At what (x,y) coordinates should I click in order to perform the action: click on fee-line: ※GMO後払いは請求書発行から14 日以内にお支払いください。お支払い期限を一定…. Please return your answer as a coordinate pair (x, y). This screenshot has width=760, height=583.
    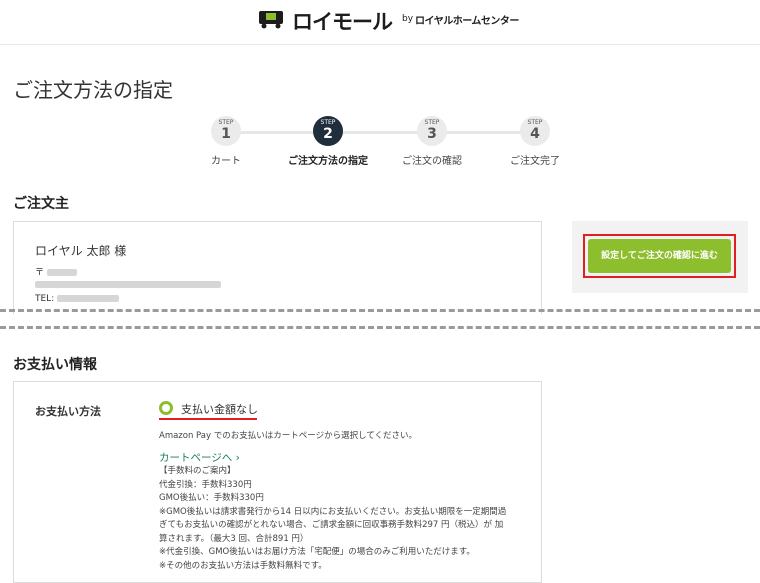
    Looking at the image, I should click on (333, 511).